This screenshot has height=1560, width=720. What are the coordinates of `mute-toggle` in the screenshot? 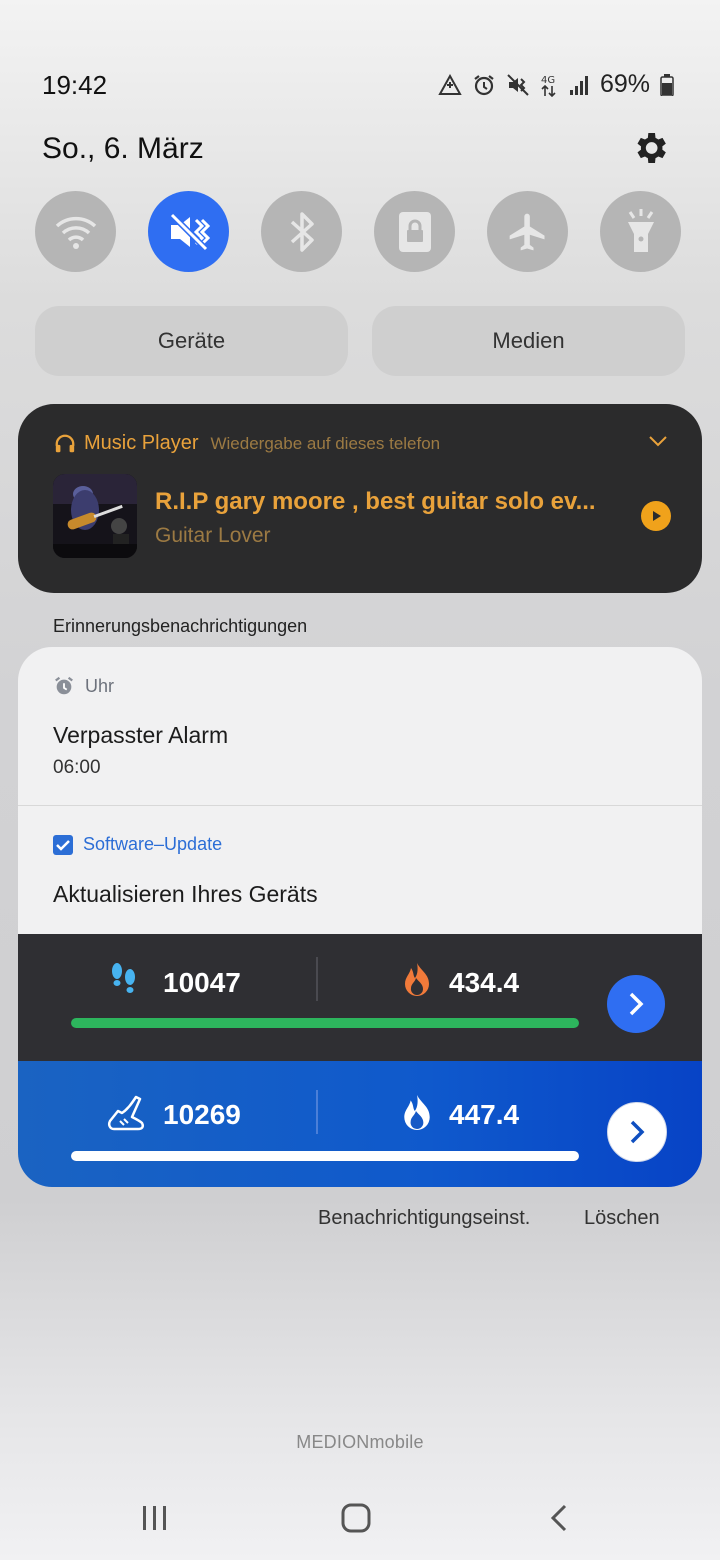 It's located at (188, 231).